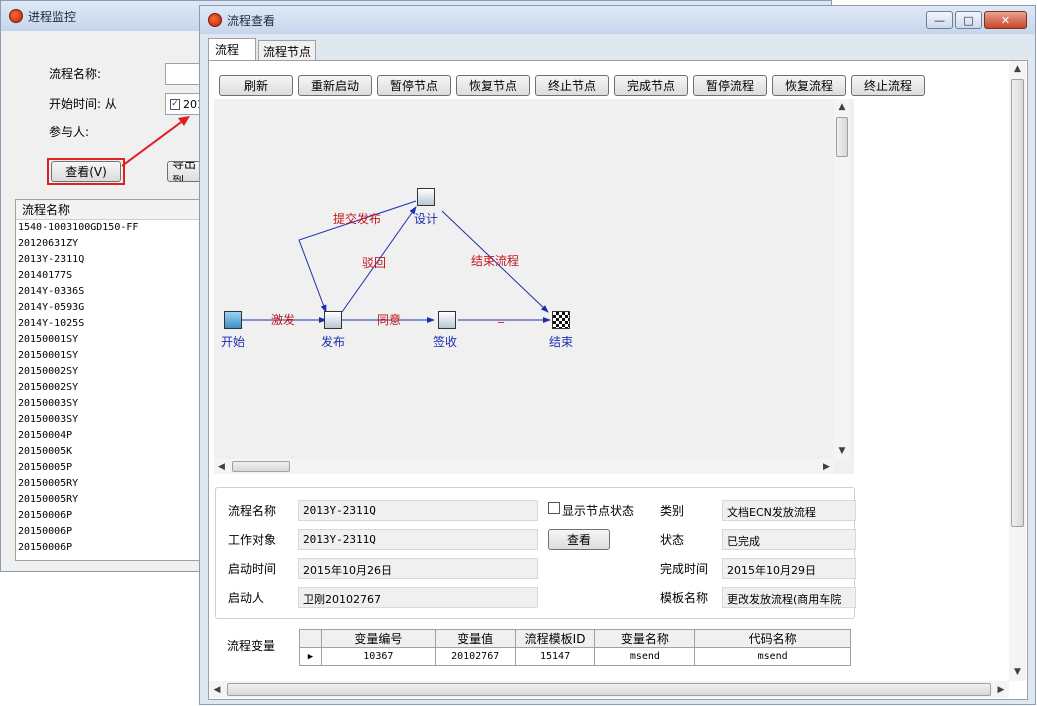 Image resolution: width=1037 pixels, height=706 pixels. What do you see at coordinates (335, 85) in the screenshot?
I see `toolbar-button-1: 重新启动` at bounding box center [335, 85].